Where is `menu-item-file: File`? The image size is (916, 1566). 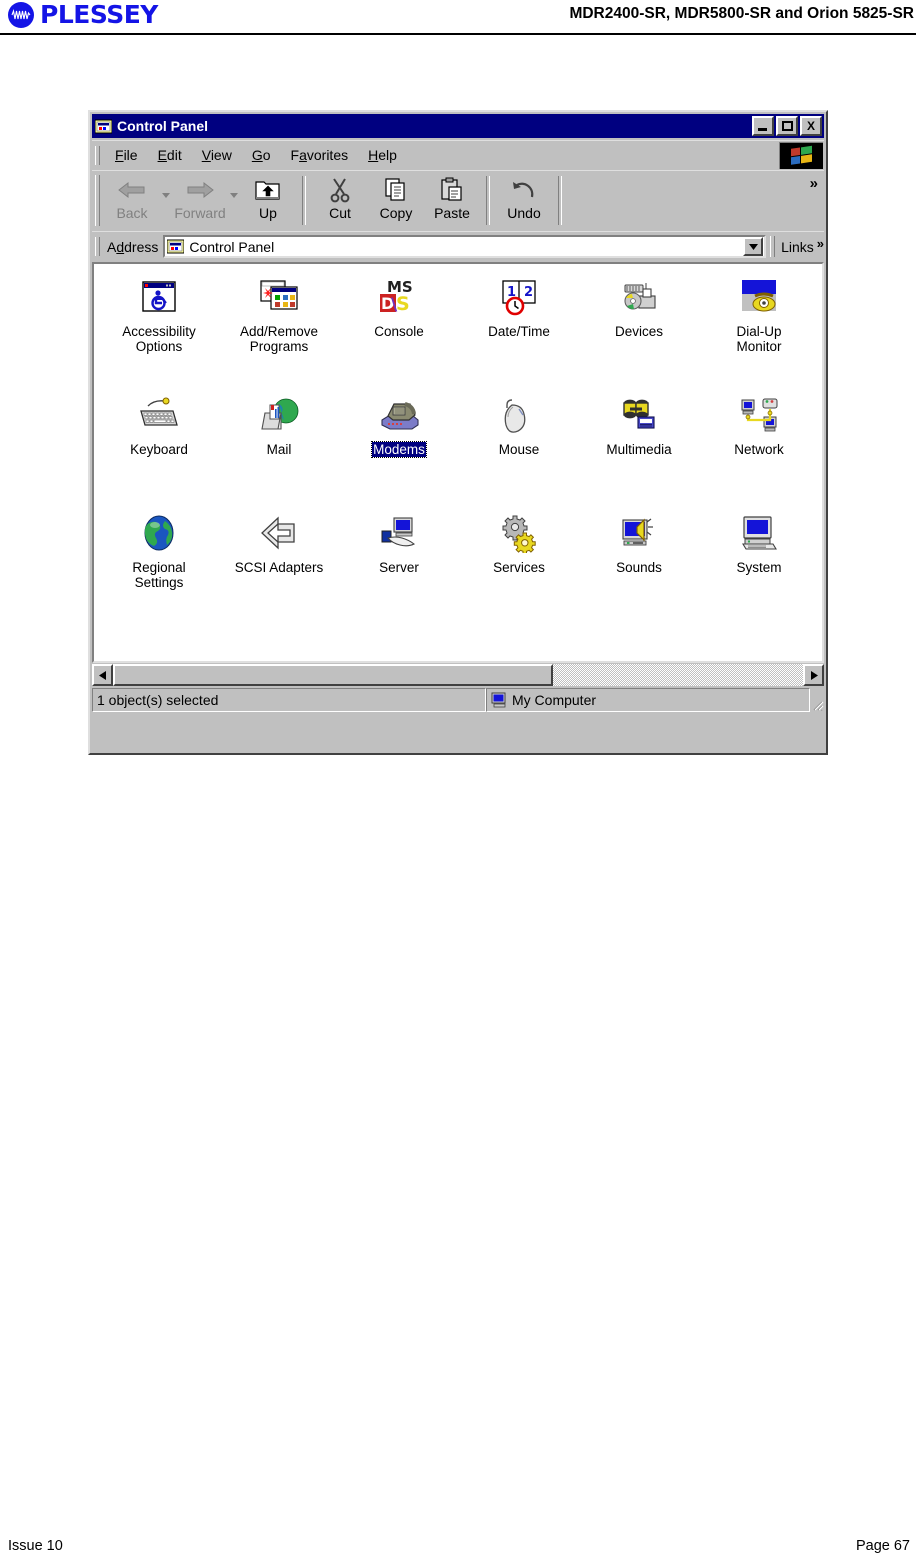 menu-item-file: File is located at coordinates (126, 155).